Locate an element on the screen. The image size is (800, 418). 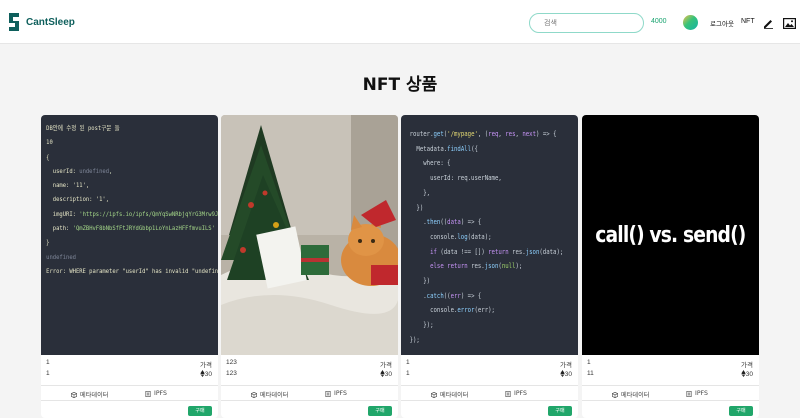
token-balance: 4000 is located at coordinates (659, 21).